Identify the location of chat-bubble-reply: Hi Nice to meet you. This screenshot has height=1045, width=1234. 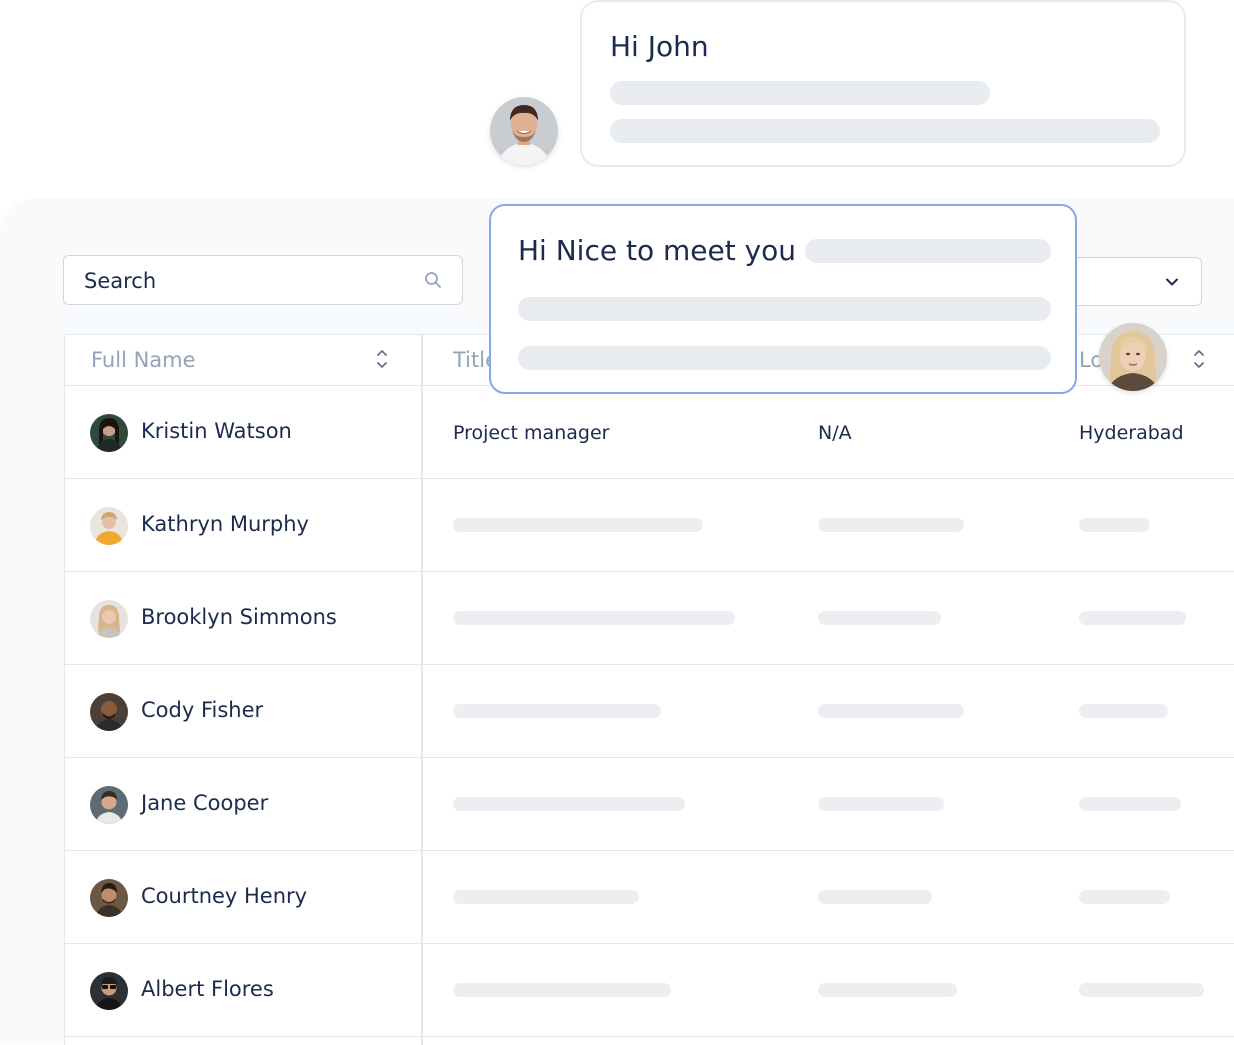
(783, 299).